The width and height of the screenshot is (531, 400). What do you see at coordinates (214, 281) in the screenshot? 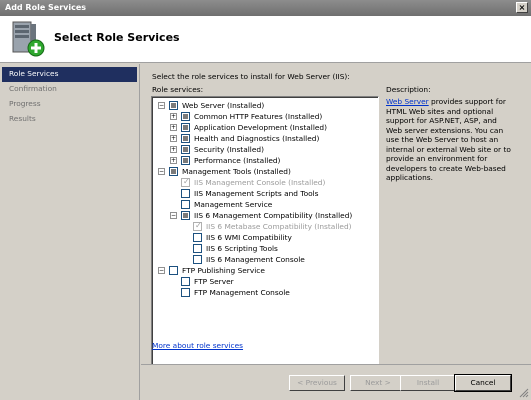
I see `role-service-label: FTP Server` at bounding box center [214, 281].